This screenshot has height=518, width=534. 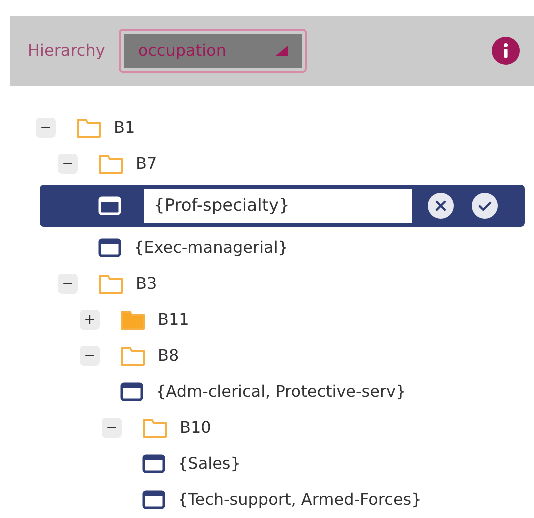 What do you see at coordinates (174, 320) in the screenshot?
I see `folder-label: B11` at bounding box center [174, 320].